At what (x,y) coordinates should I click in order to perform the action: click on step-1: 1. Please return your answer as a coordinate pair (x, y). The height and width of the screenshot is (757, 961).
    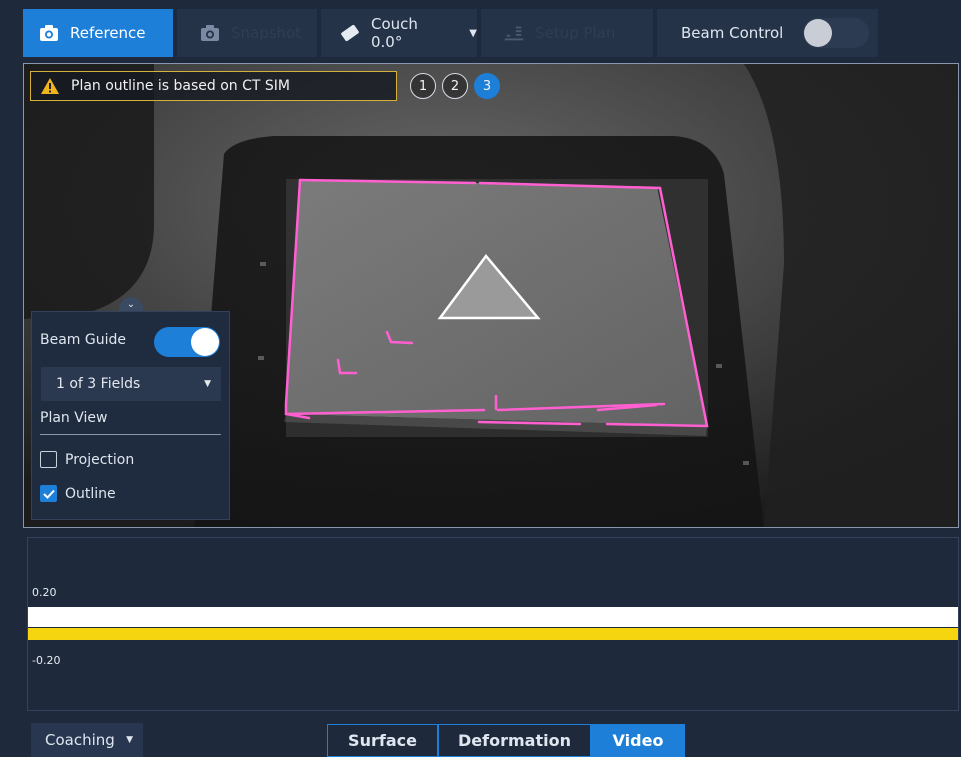
    Looking at the image, I should click on (423, 86).